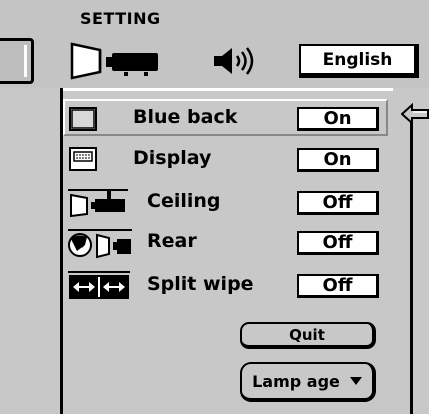 The image size is (429, 414). Describe the element at coordinates (100, 244) in the screenshot. I see `rear-icon` at that location.